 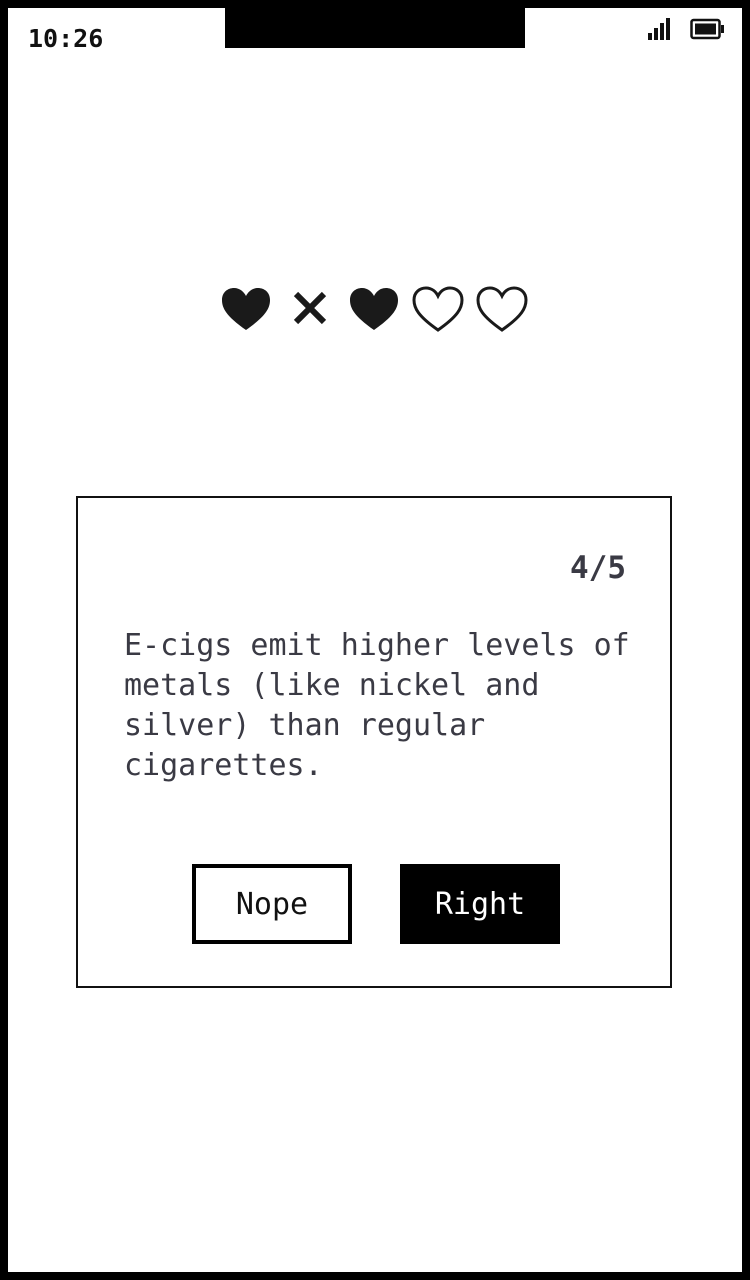 I want to click on cellular-signal-icon, so click(x=659, y=29).